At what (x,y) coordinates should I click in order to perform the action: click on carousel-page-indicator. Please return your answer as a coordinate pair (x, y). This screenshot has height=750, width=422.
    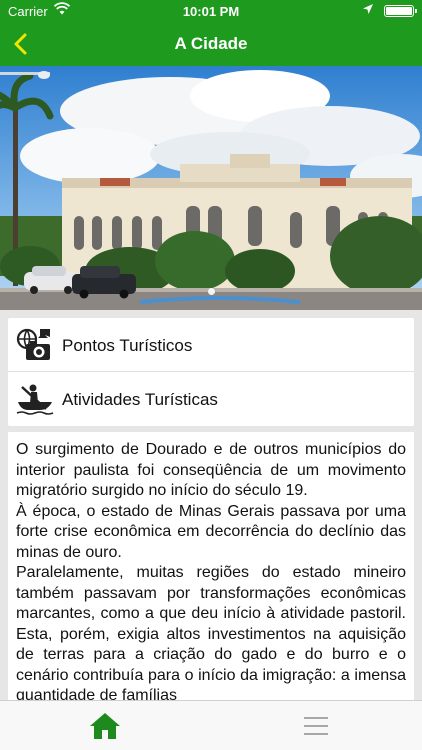
    Looking at the image, I should click on (211, 291).